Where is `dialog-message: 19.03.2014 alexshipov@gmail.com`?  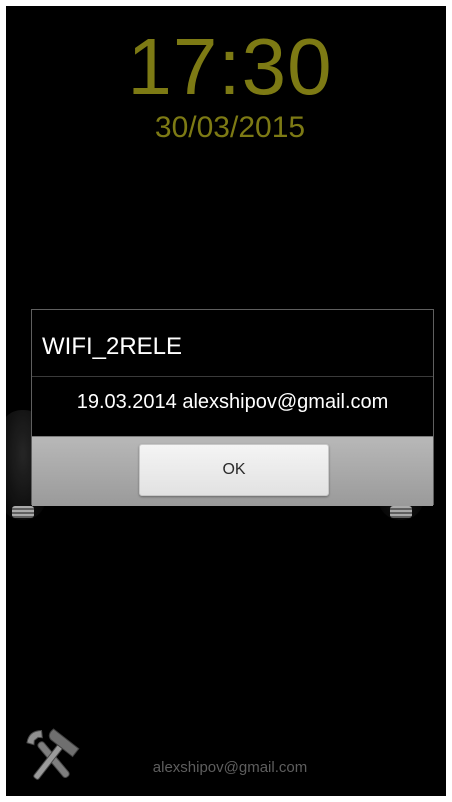
dialog-message: 19.03.2014 alexshipov@gmail.com is located at coordinates (232, 402).